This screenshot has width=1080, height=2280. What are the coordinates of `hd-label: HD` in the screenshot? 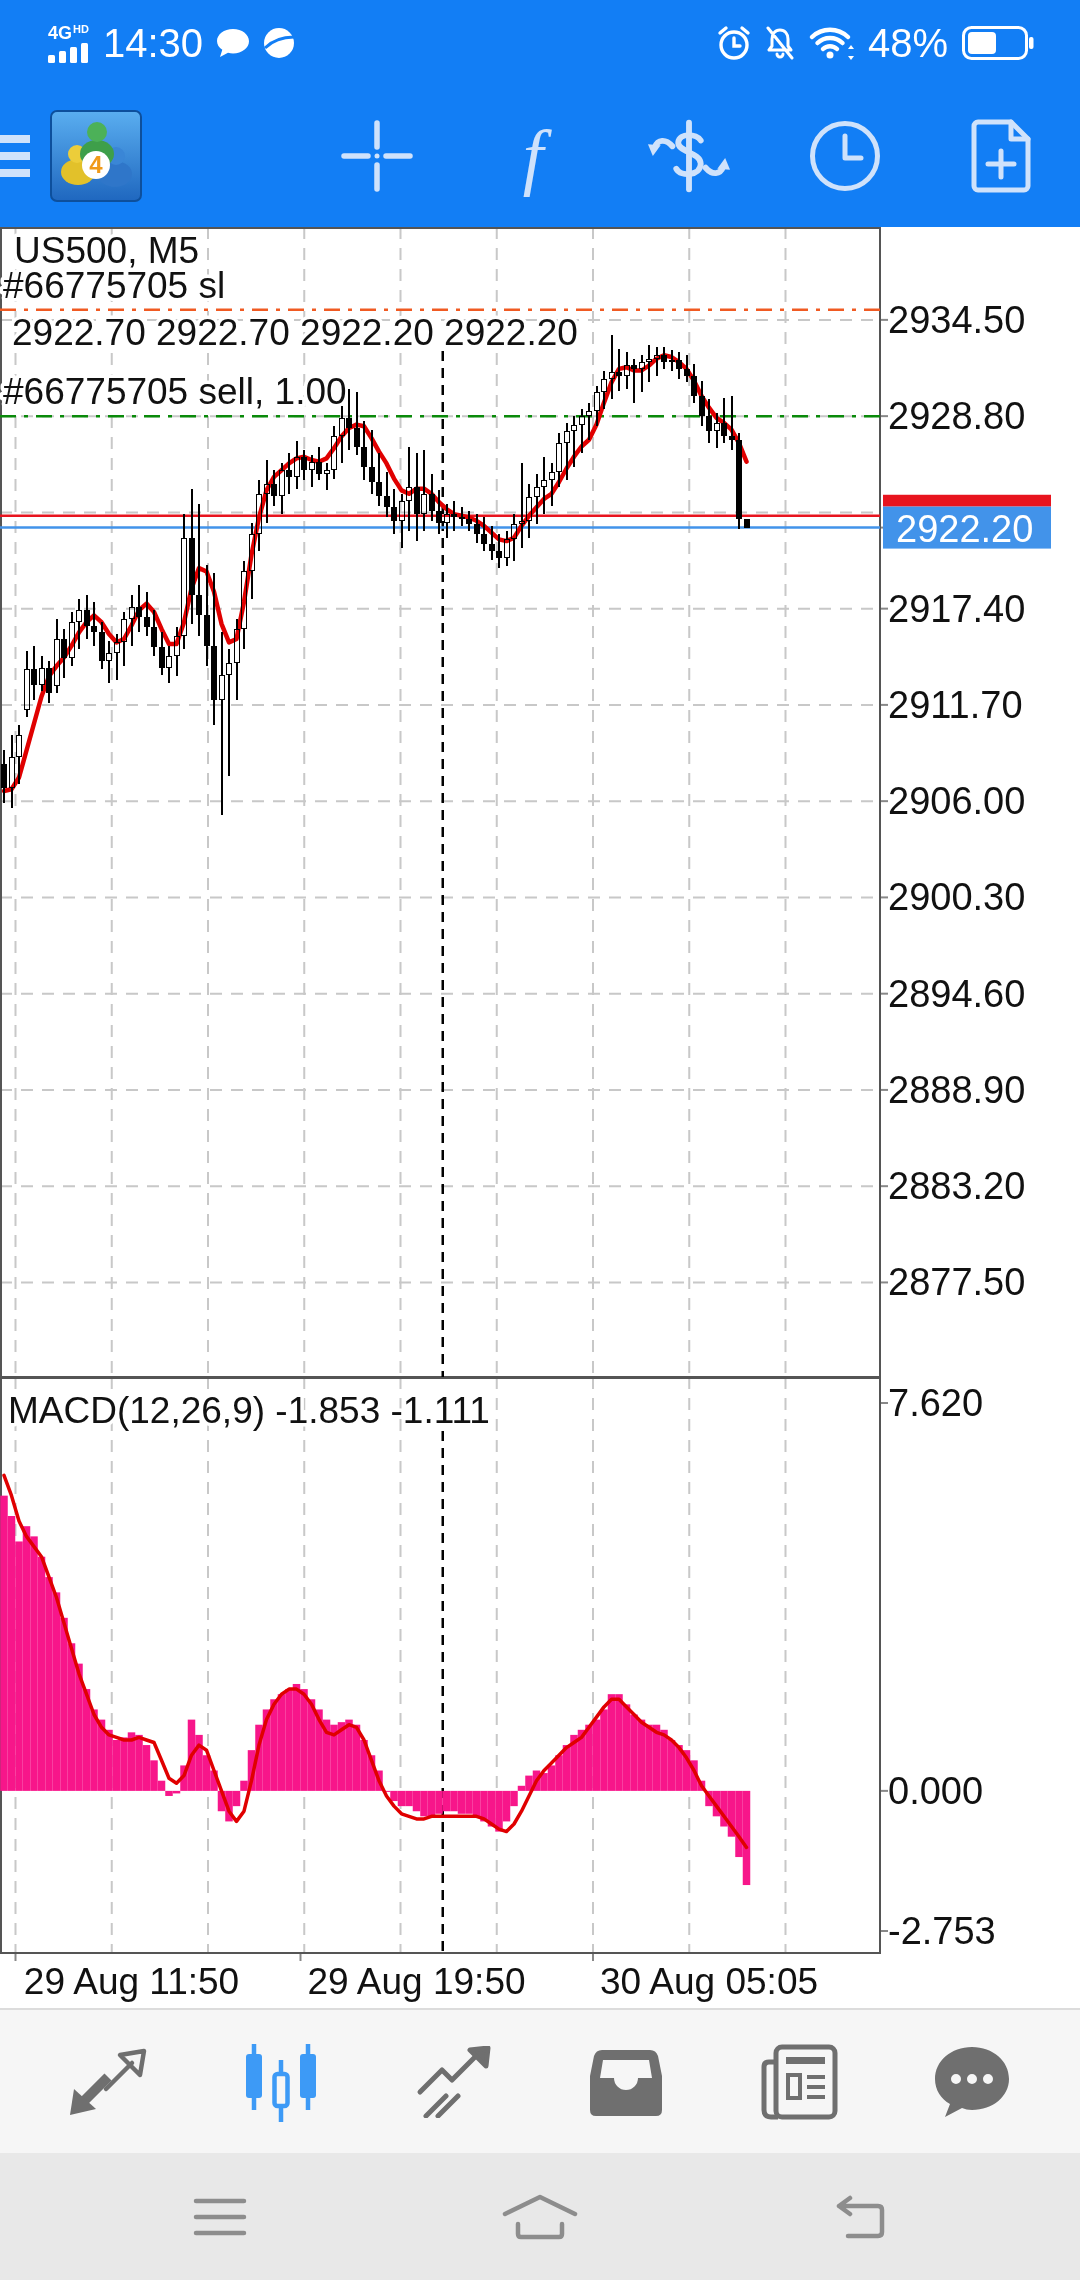 It's located at (81, 29).